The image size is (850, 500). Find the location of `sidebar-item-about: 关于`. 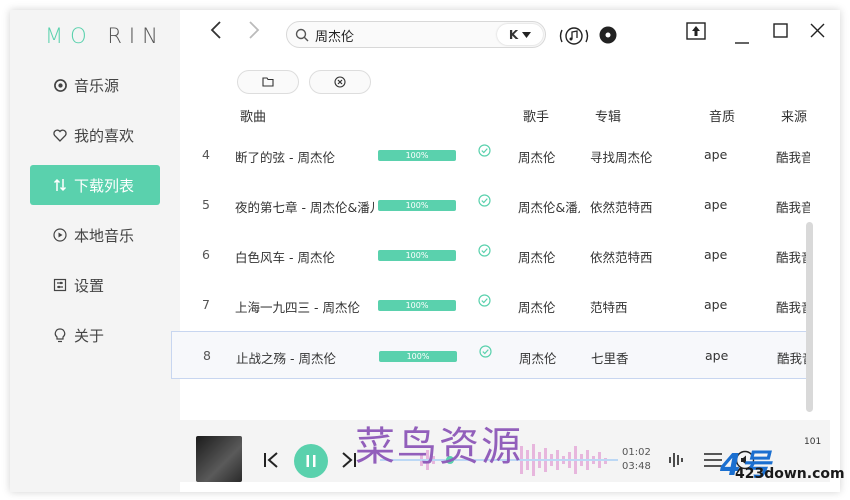

sidebar-item-about: 关于 is located at coordinates (95, 335).